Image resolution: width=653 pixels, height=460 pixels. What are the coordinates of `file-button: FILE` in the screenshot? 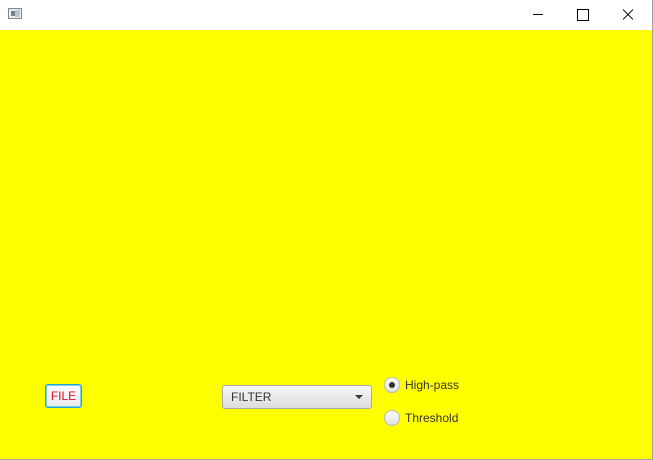 It's located at (63, 396).